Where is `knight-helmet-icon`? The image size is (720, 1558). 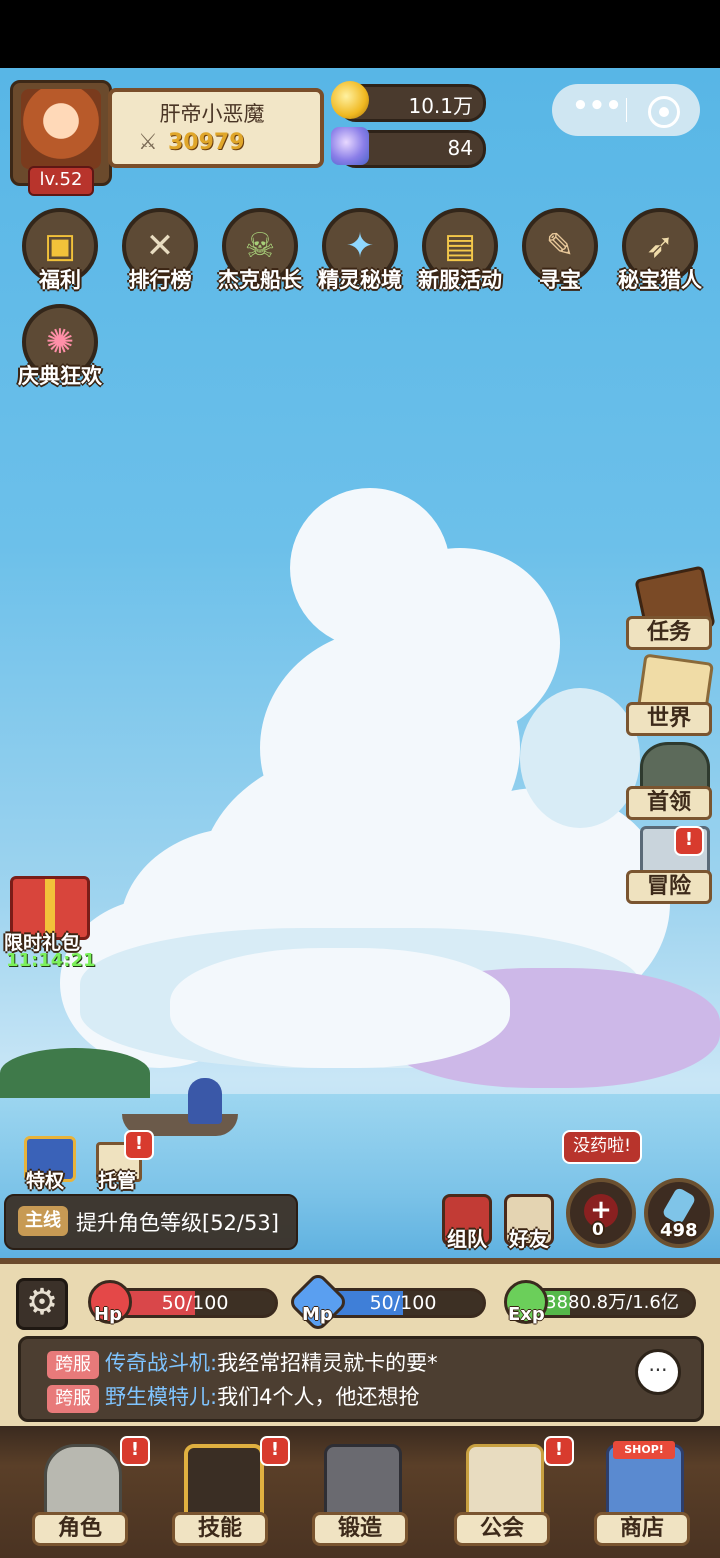
knight-helmet-icon is located at coordinates (83, 1483).